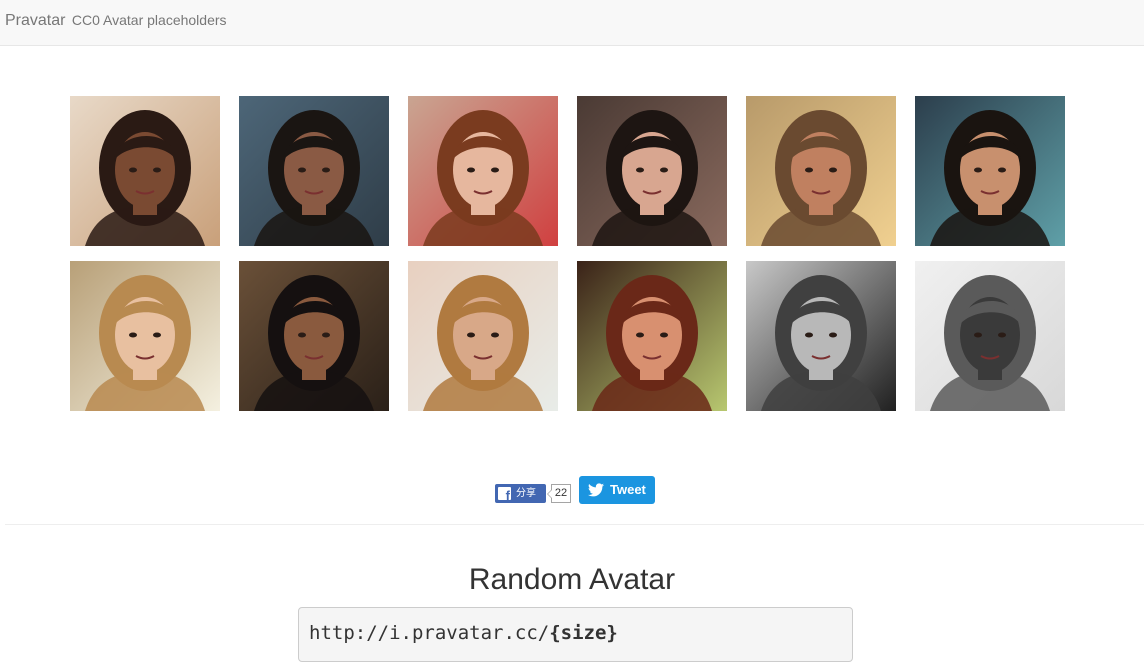 Image resolution: width=1144 pixels, height=672 pixels. What do you see at coordinates (526, 493) in the screenshot?
I see `facebook-share-label: 分享` at bounding box center [526, 493].